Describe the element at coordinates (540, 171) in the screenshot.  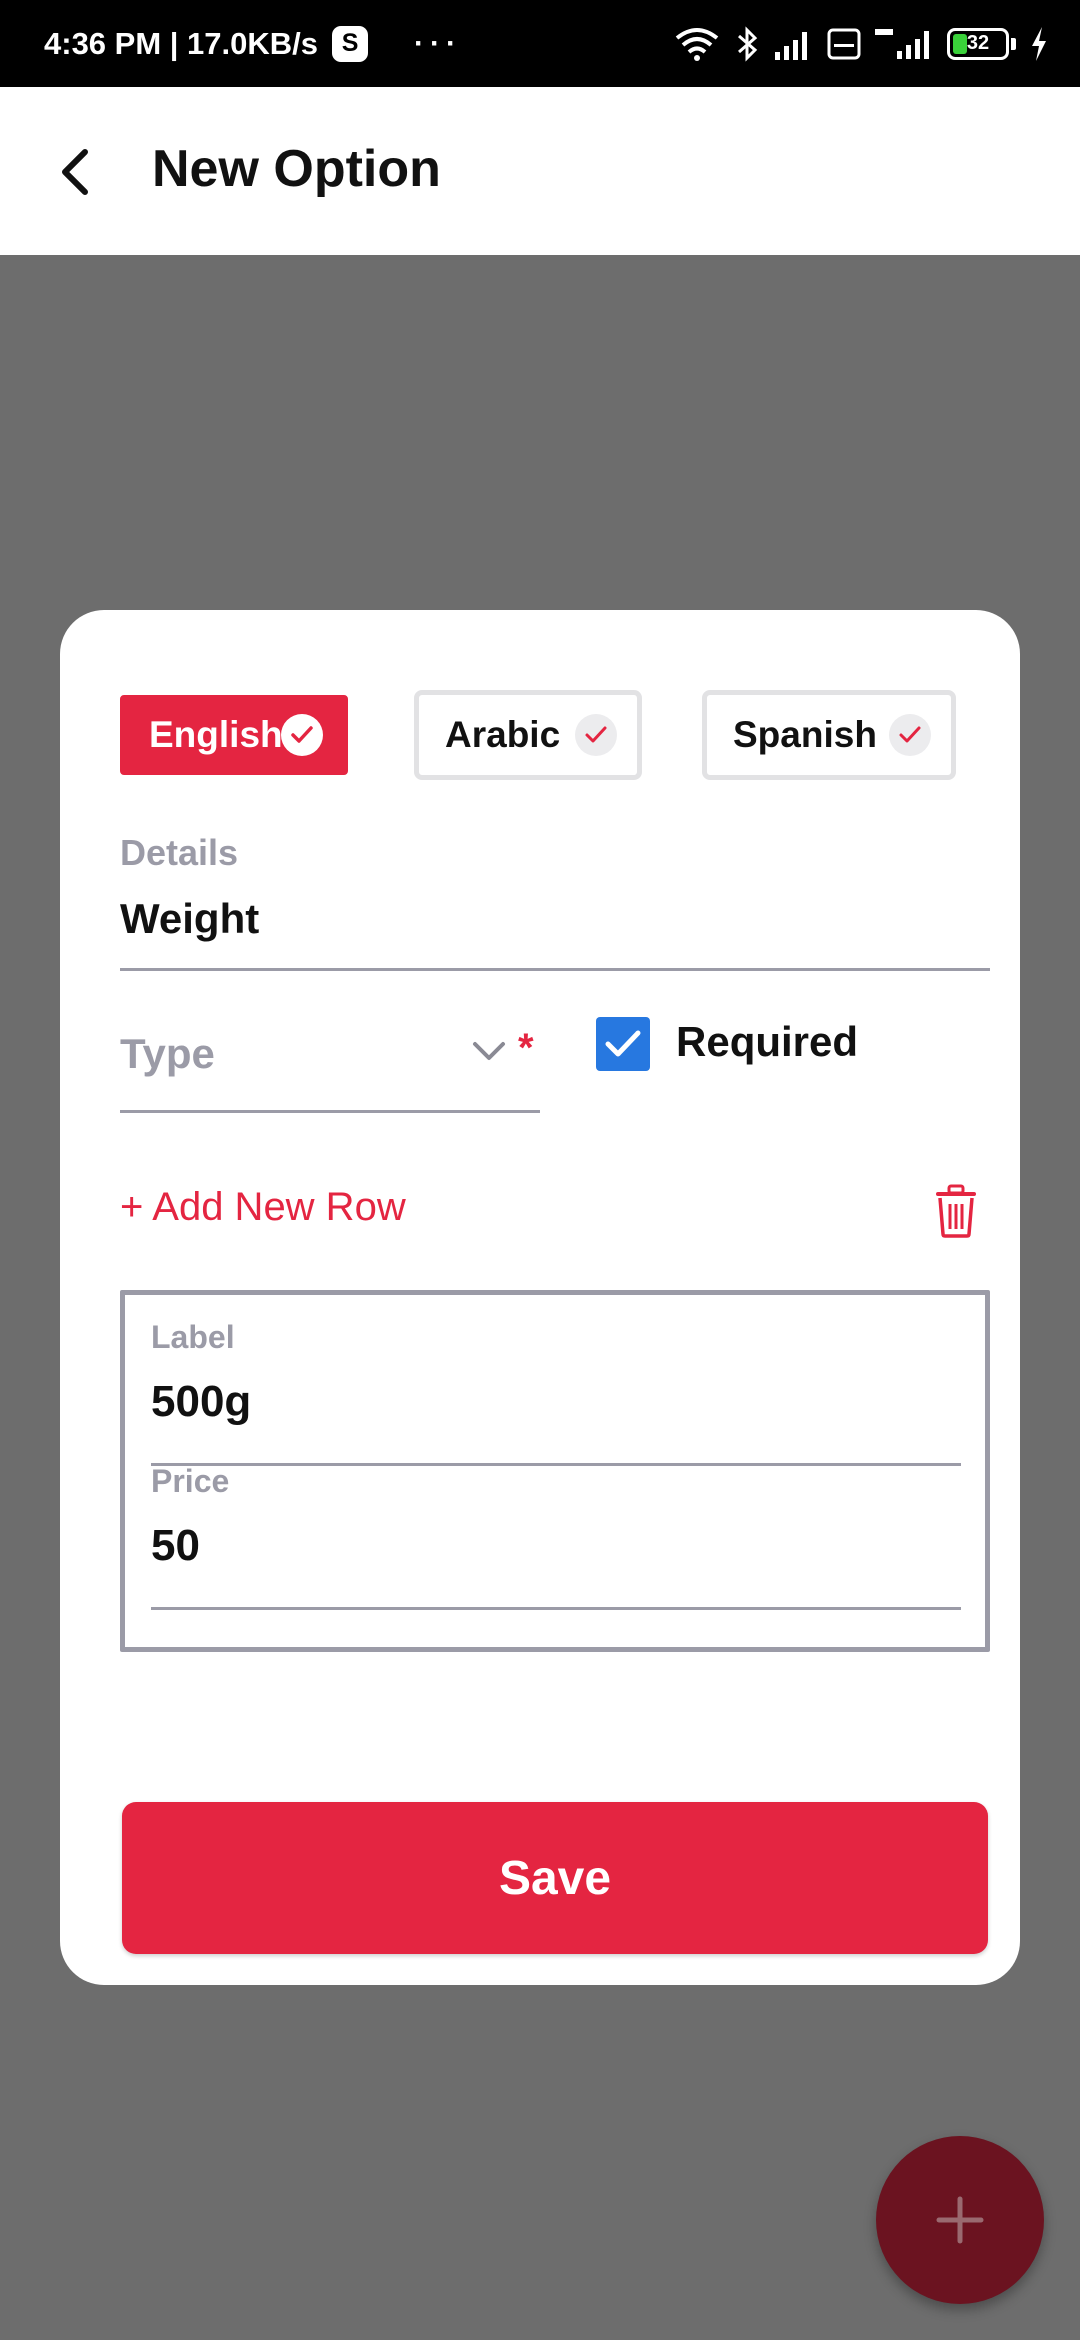
I see `app-bar: New Option` at that location.